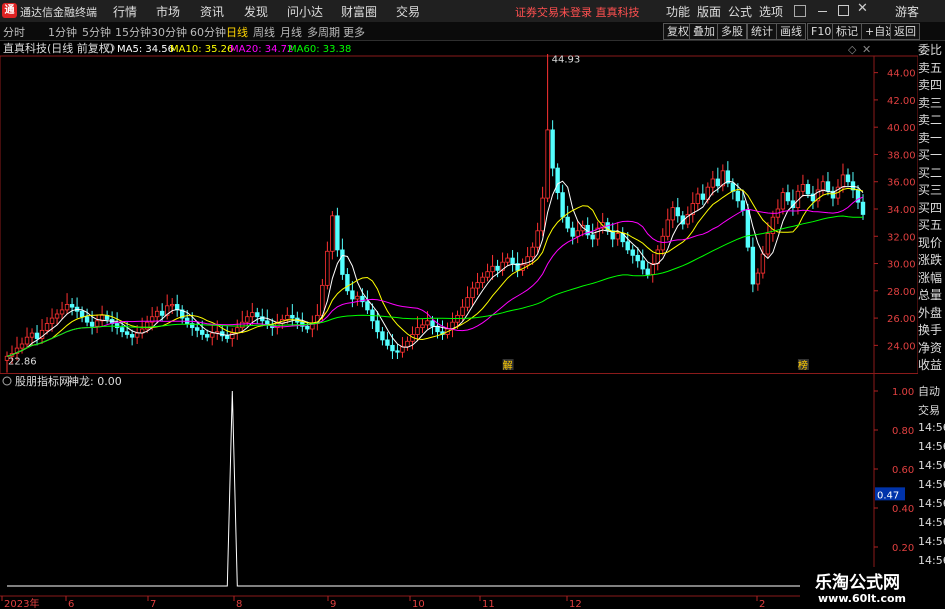  I want to click on quote-field-label: 买一, so click(930, 155).